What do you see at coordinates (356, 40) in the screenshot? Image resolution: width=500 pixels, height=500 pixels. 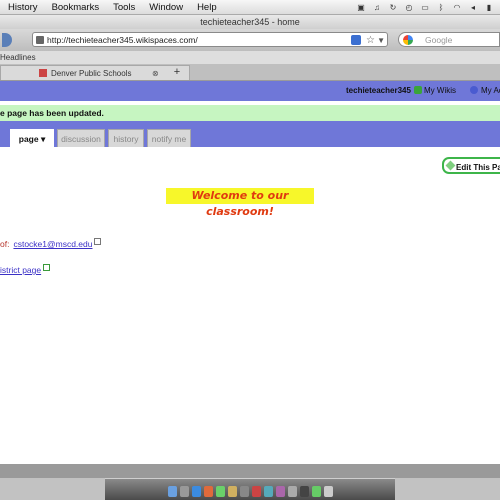 I see `rss-icon` at bounding box center [356, 40].